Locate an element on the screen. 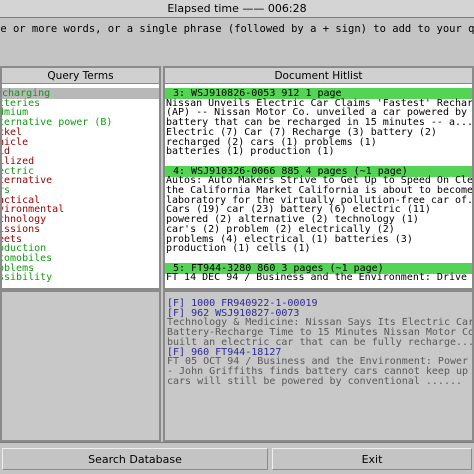  query-term-item: ssibility is located at coordinates (27, 277).